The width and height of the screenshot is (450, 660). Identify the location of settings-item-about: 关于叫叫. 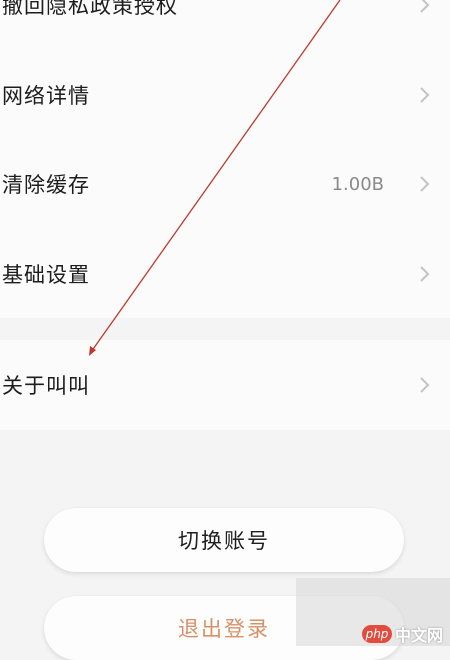
(225, 385).